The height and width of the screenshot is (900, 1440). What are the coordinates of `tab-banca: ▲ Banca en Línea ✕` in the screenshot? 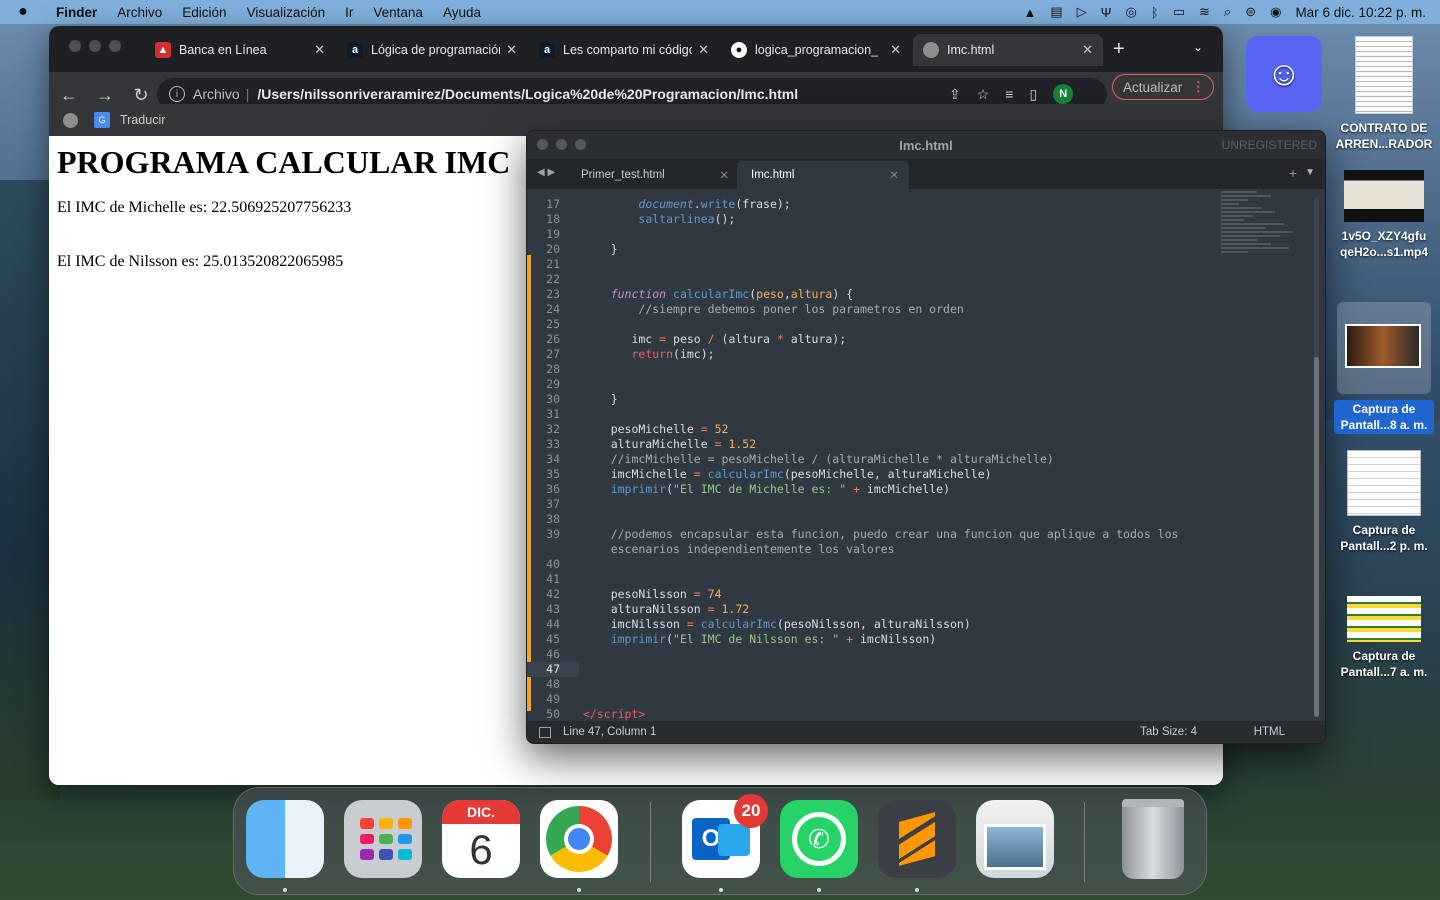 It's located at (240, 50).